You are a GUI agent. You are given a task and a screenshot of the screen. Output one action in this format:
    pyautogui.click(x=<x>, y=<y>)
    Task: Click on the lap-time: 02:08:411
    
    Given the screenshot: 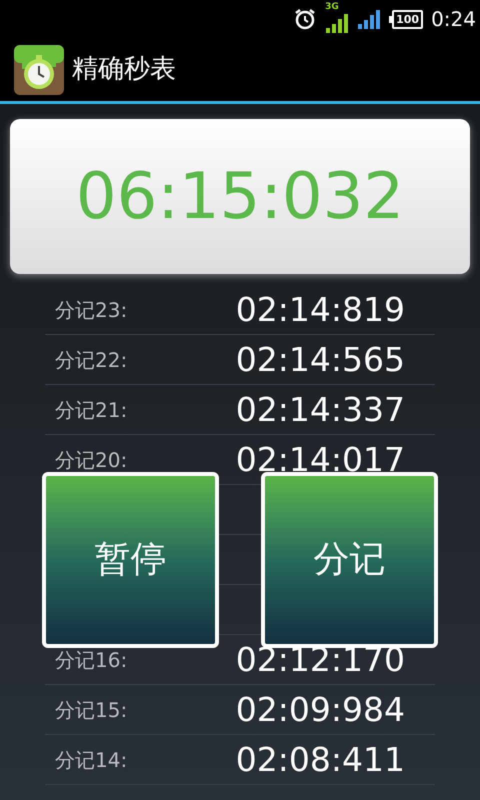 What is the action you would take?
    pyautogui.click(x=320, y=759)
    